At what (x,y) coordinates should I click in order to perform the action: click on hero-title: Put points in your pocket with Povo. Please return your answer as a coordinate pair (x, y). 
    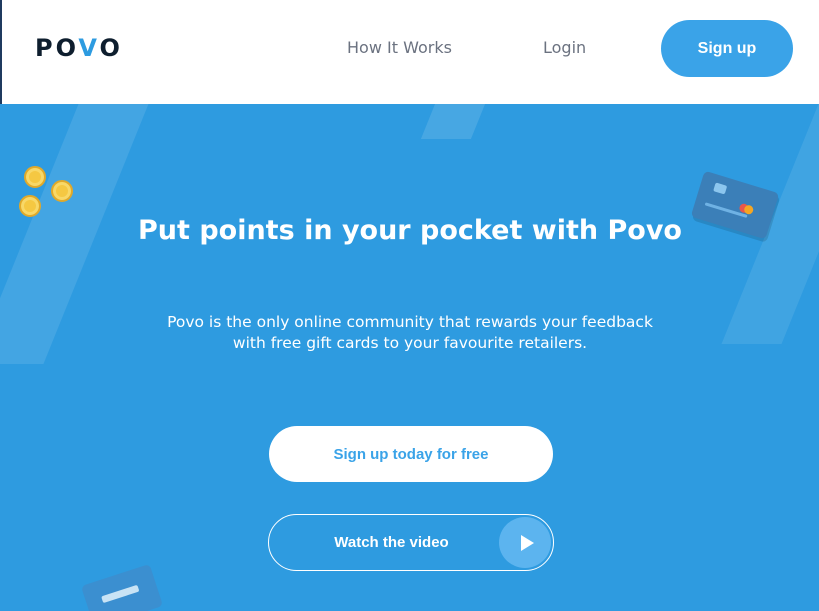
    Looking at the image, I should click on (410, 230).